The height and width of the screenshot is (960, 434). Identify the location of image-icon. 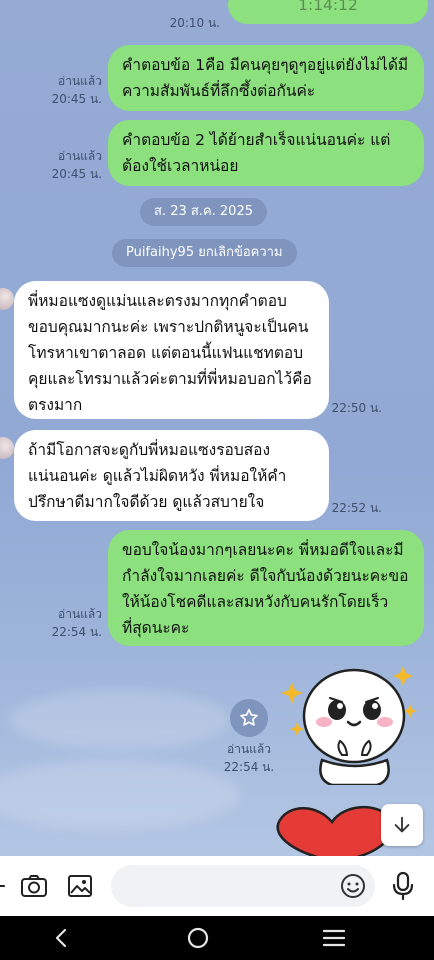
(80, 886).